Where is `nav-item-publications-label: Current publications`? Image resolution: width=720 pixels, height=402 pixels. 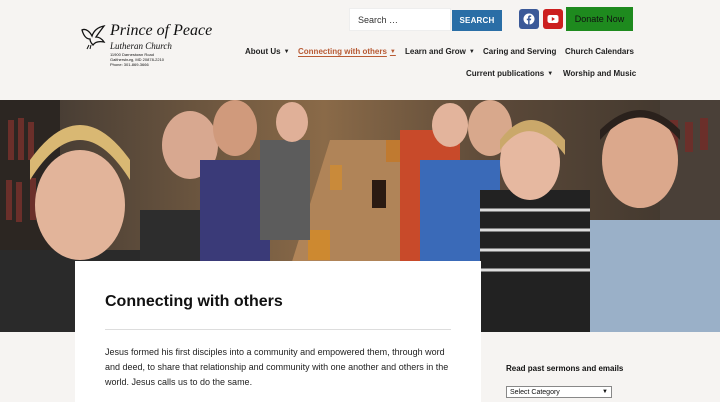
nav-item-publications-label: Current publications is located at coordinates (505, 73).